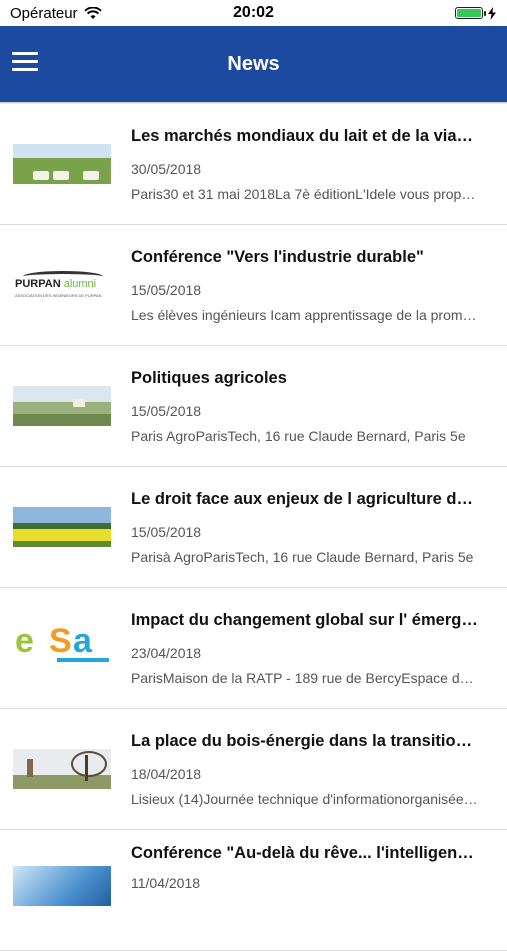 The width and height of the screenshot is (507, 951). I want to click on page-title: News, so click(253, 63).